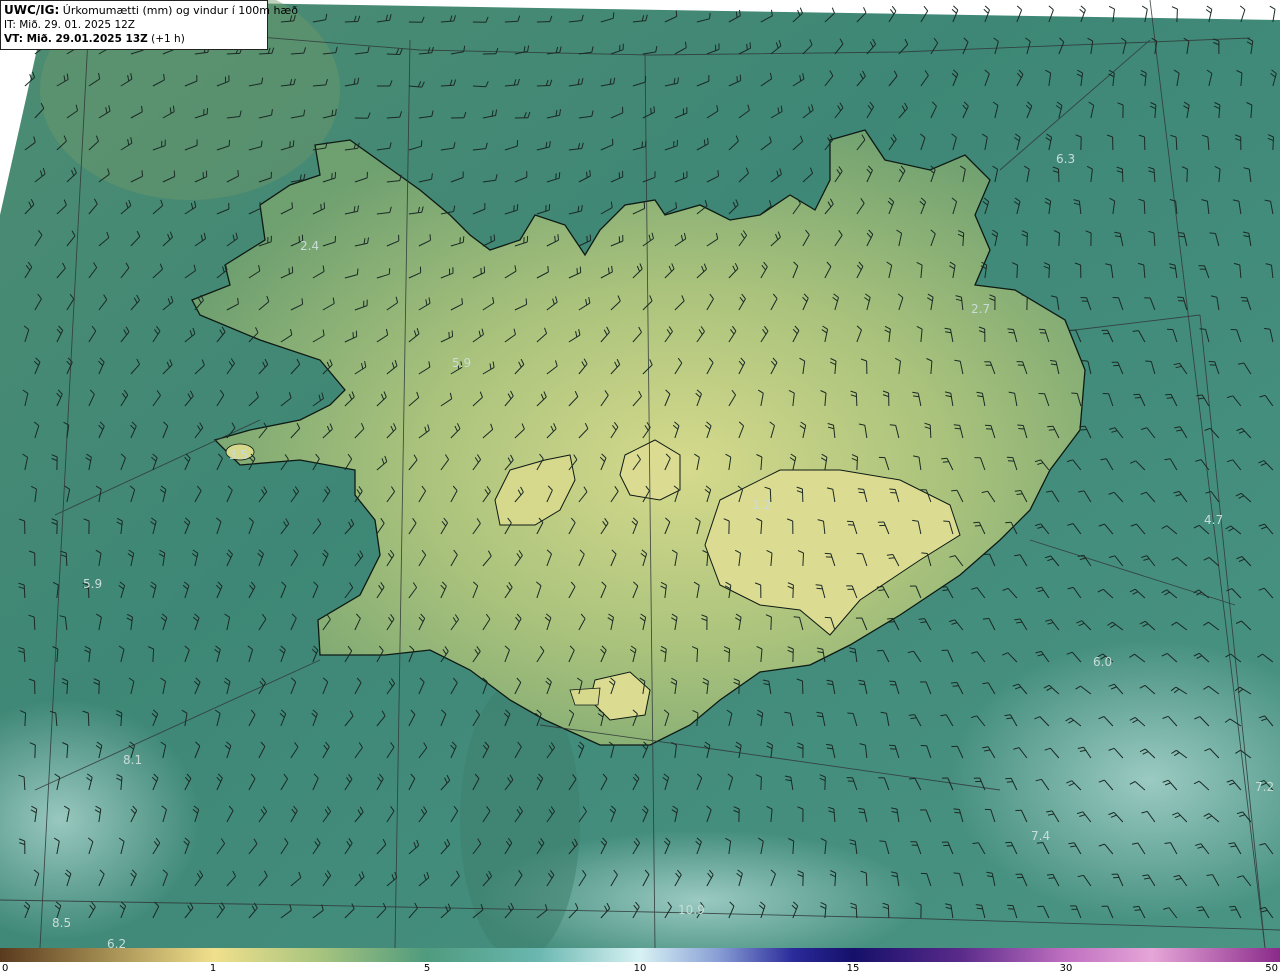  What do you see at coordinates (853, 968) in the screenshot?
I see `colorbar-tick: 15` at bounding box center [853, 968].